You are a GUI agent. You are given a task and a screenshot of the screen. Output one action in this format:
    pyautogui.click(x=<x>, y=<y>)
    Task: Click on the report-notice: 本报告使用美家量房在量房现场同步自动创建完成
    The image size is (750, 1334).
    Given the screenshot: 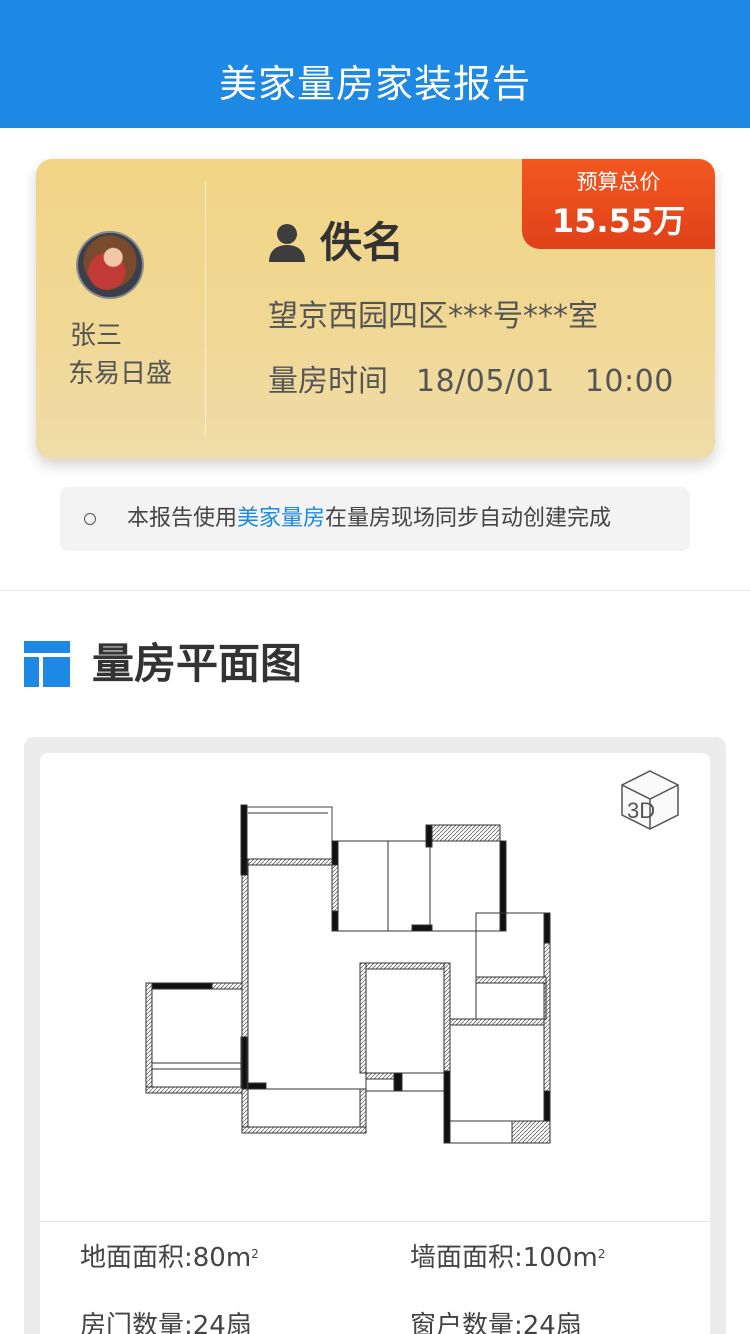 What is the action you would take?
    pyautogui.click(x=375, y=519)
    